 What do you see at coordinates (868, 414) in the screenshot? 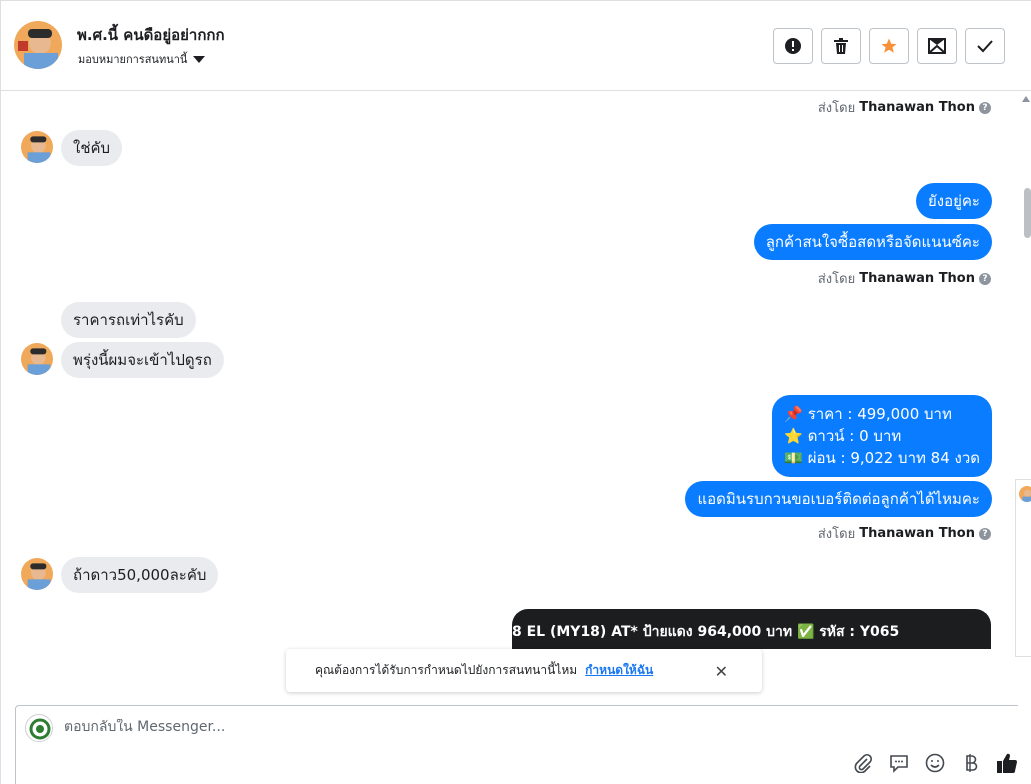
I see `price-line: 📌 ราคา : 499,000 บาท` at bounding box center [868, 414].